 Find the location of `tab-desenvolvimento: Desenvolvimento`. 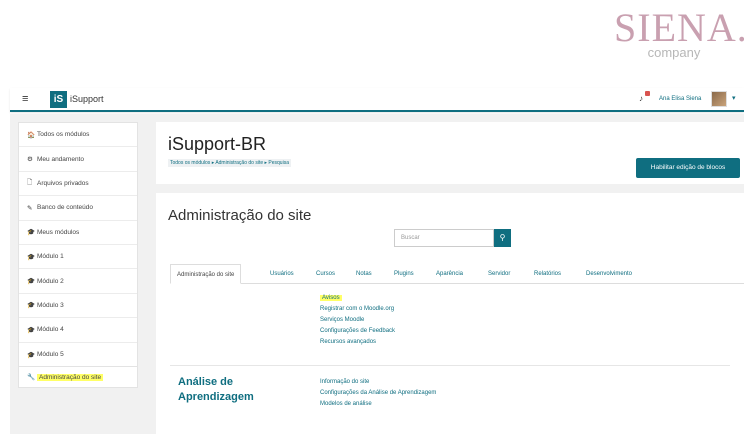

tab-desenvolvimento: Desenvolvimento is located at coordinates (609, 274).